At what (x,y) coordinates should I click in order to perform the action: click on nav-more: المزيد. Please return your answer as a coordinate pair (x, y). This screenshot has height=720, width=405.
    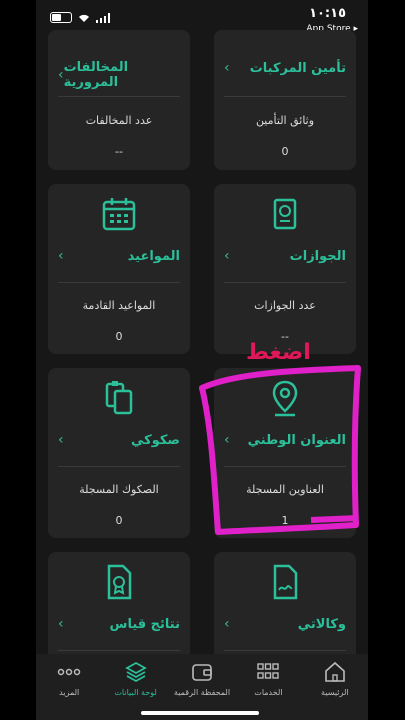
    Looking at the image, I should click on (69, 687).